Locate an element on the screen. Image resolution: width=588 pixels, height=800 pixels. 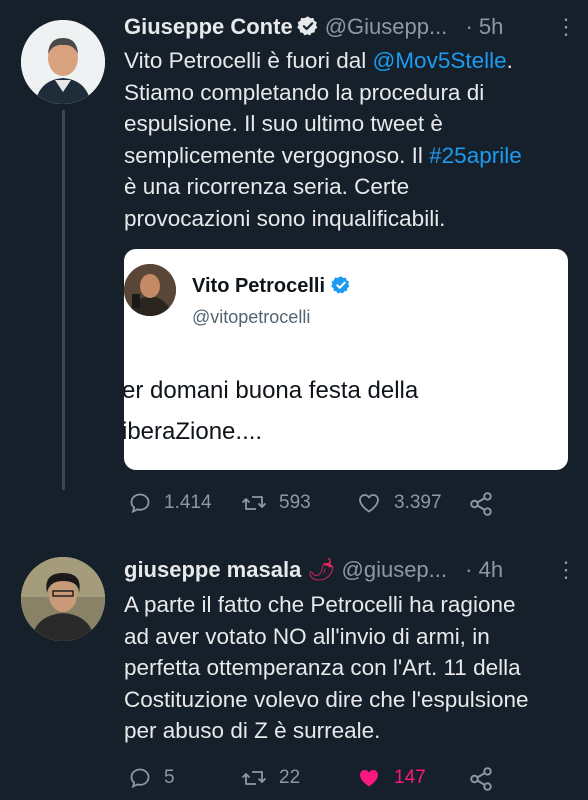
reply-count: 5 is located at coordinates (169, 777).